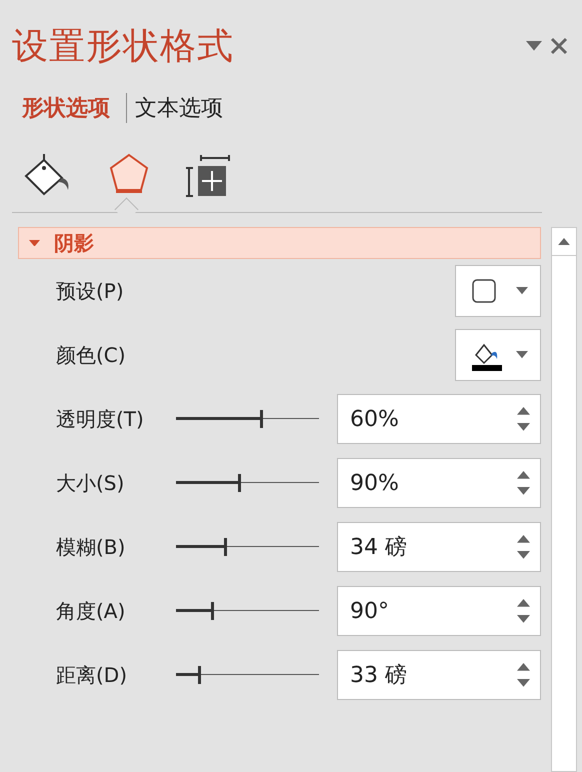 The width and height of the screenshot is (582, 772). I want to click on spin-field: 90%, so click(439, 483).